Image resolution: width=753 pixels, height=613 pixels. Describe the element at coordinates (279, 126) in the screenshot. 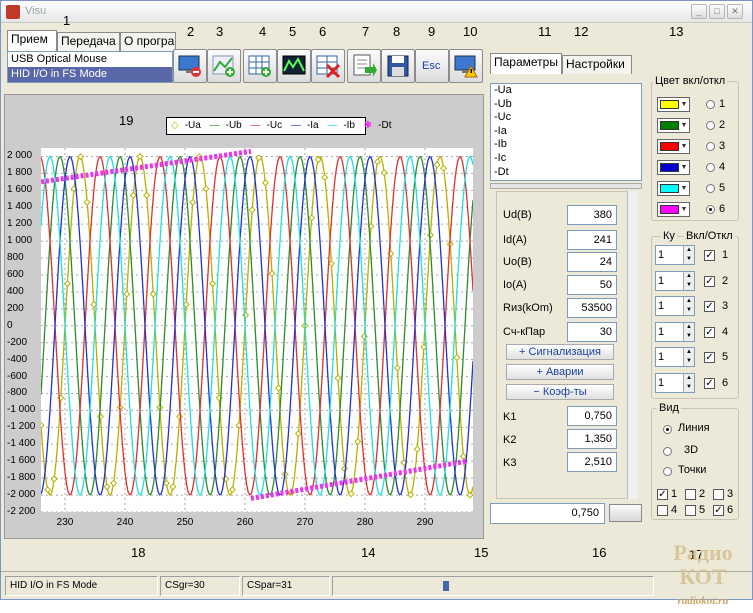

I see `chart-legend: ◇ -Ua — -Ub — -Uc — -Ia — -Ib ✱ -Dt` at that location.